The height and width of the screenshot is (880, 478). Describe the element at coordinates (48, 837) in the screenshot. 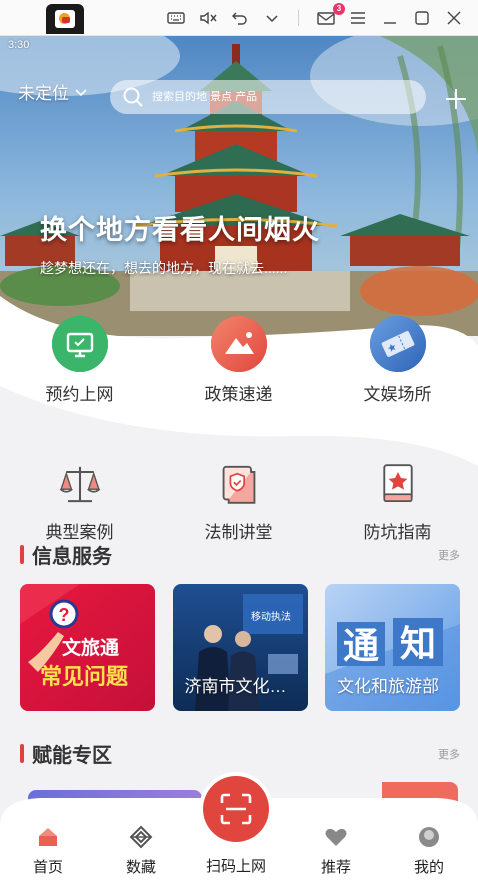

I see `home-icon` at that location.